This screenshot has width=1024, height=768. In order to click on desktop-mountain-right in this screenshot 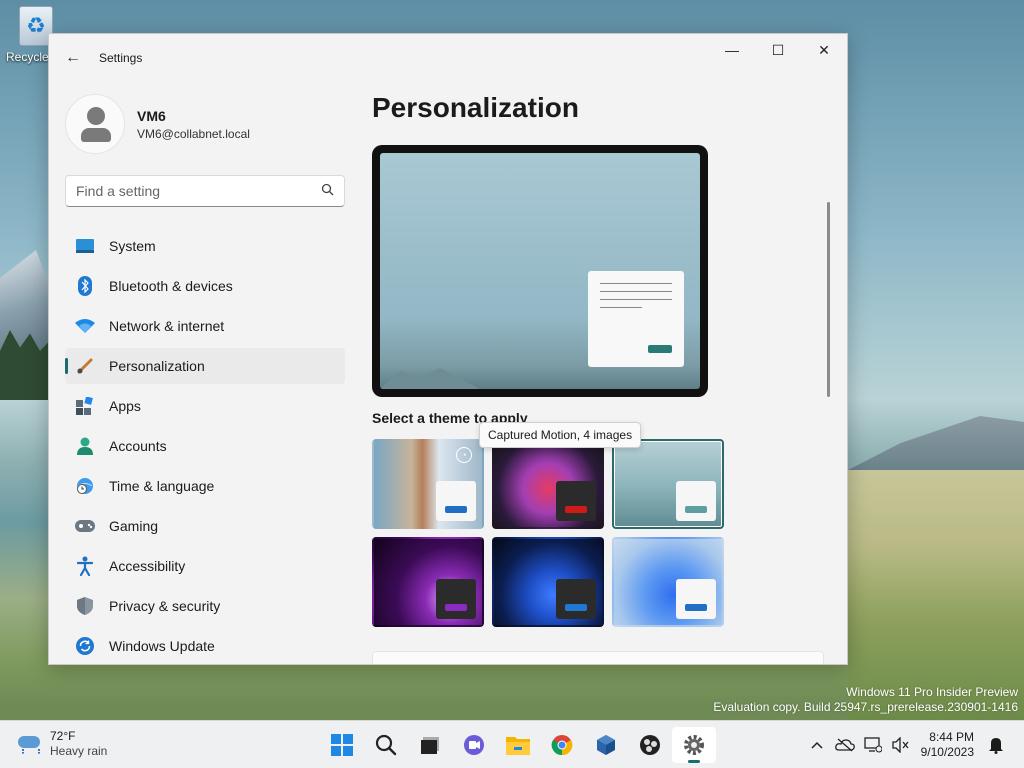, I will do `click(936, 443)`.